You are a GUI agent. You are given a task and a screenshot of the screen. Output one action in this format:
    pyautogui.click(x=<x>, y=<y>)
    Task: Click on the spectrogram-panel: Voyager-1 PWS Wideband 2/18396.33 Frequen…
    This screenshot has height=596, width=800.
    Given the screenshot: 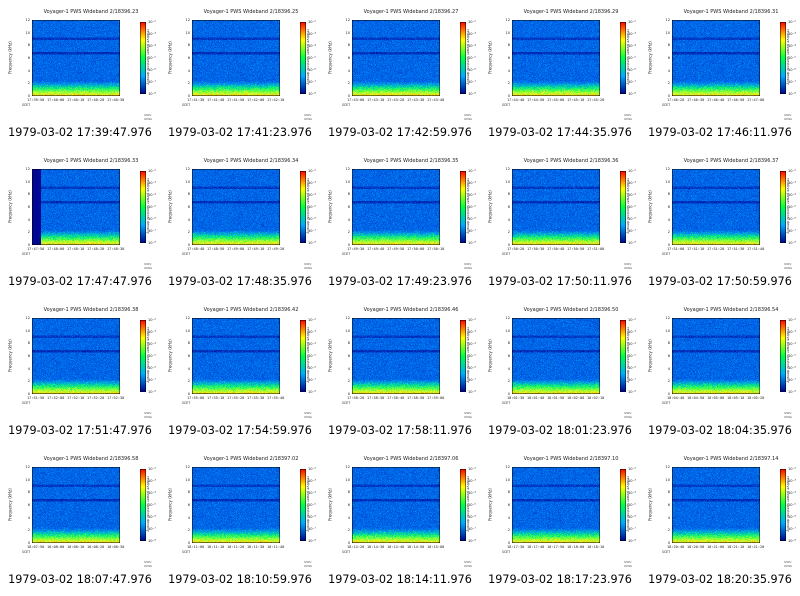 What is the action you would take?
    pyautogui.click(x=80, y=223)
    